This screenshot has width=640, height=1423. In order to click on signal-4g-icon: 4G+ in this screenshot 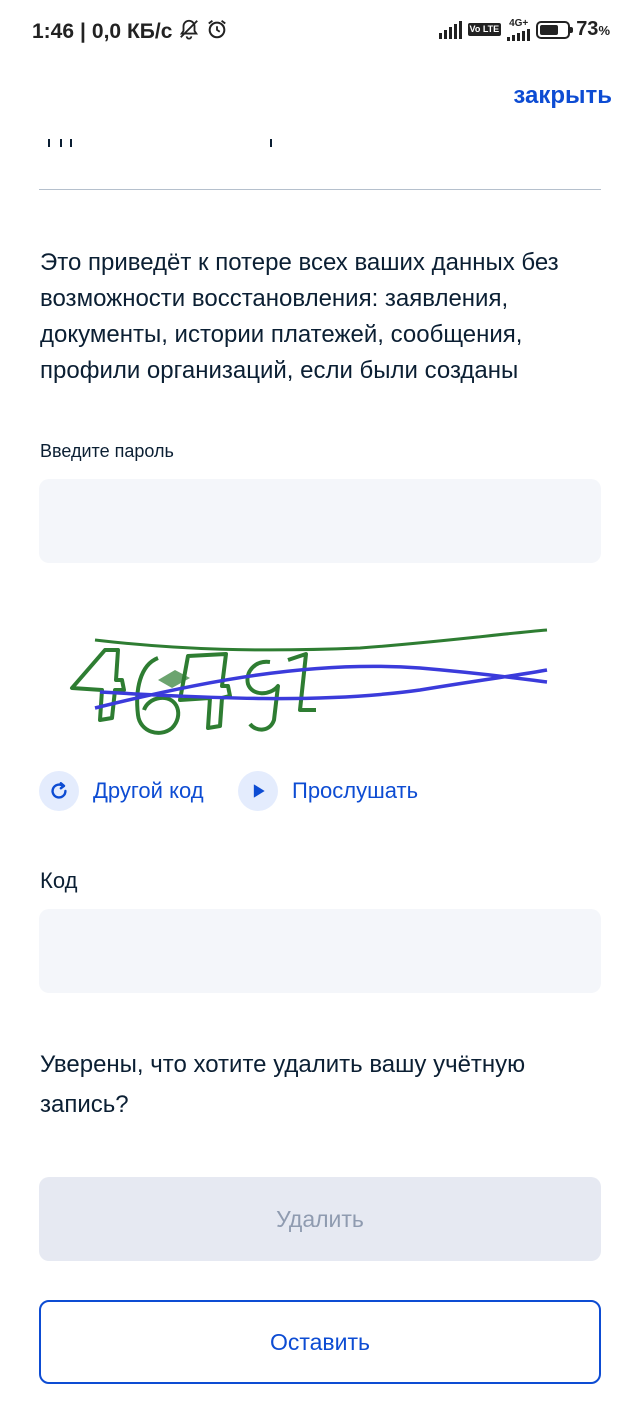, I will do `click(519, 29)`.